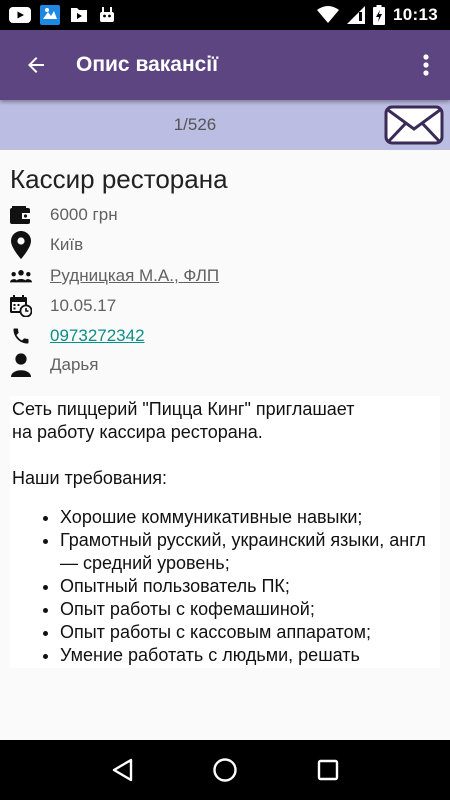 This screenshot has width=450, height=800. Describe the element at coordinates (74, 364) in the screenshot. I see `contact-person-text: Дарья` at that location.